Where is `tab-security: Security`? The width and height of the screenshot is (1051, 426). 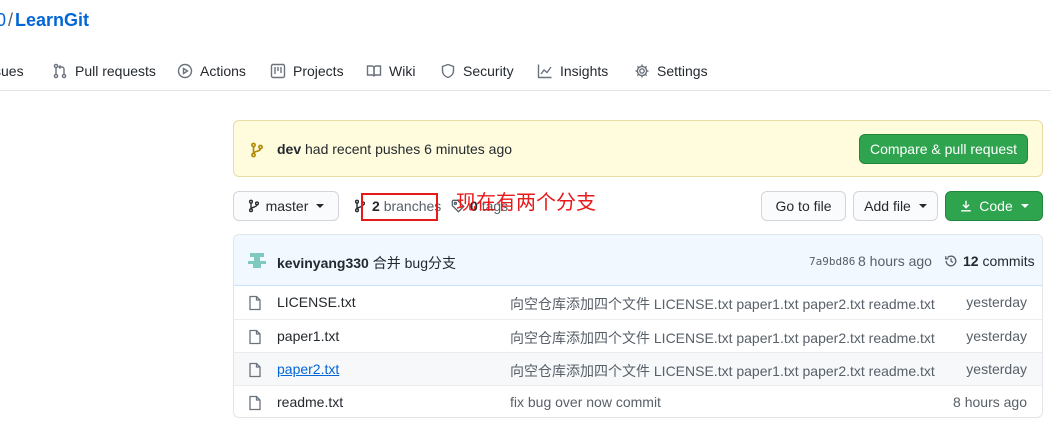 tab-security: Security is located at coordinates (477, 71).